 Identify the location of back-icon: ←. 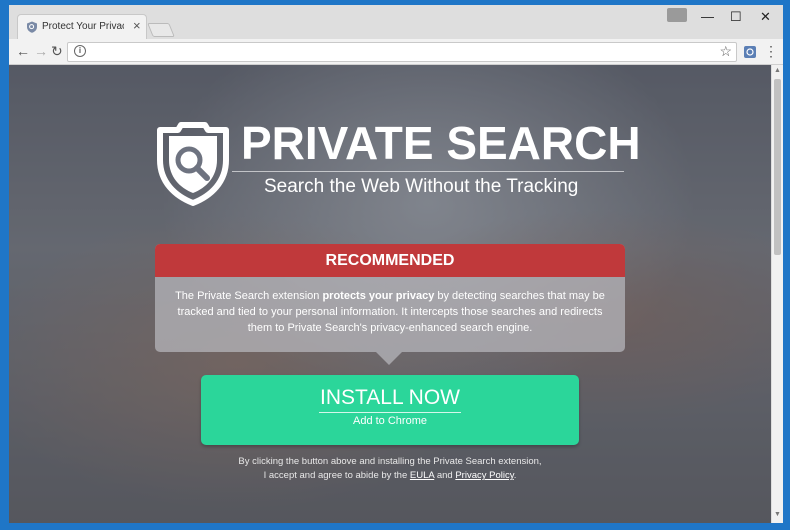
(23, 51).